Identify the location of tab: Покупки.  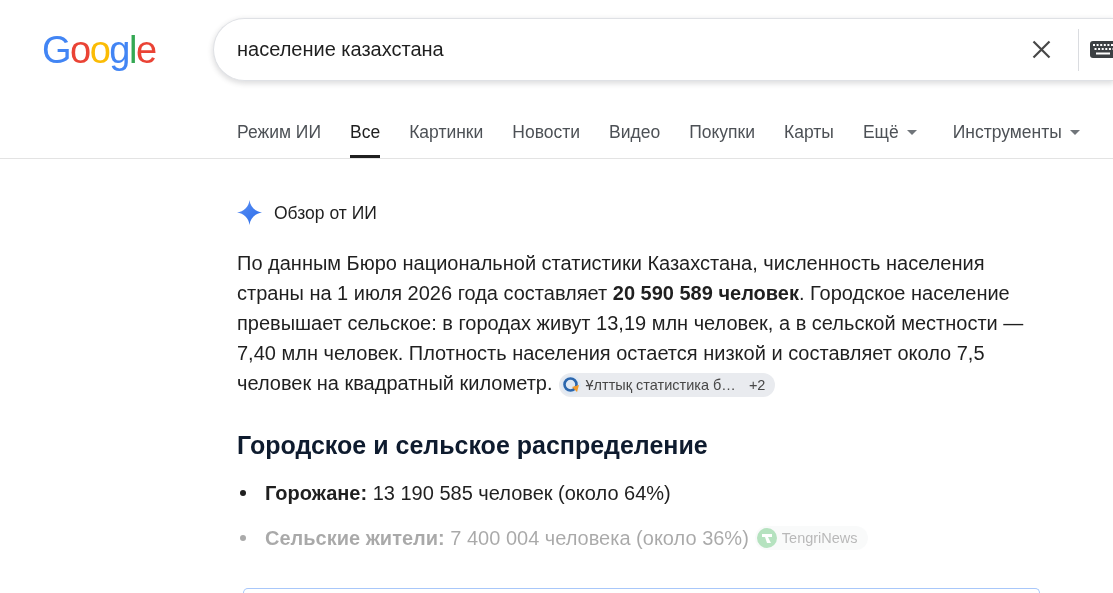
(722, 132).